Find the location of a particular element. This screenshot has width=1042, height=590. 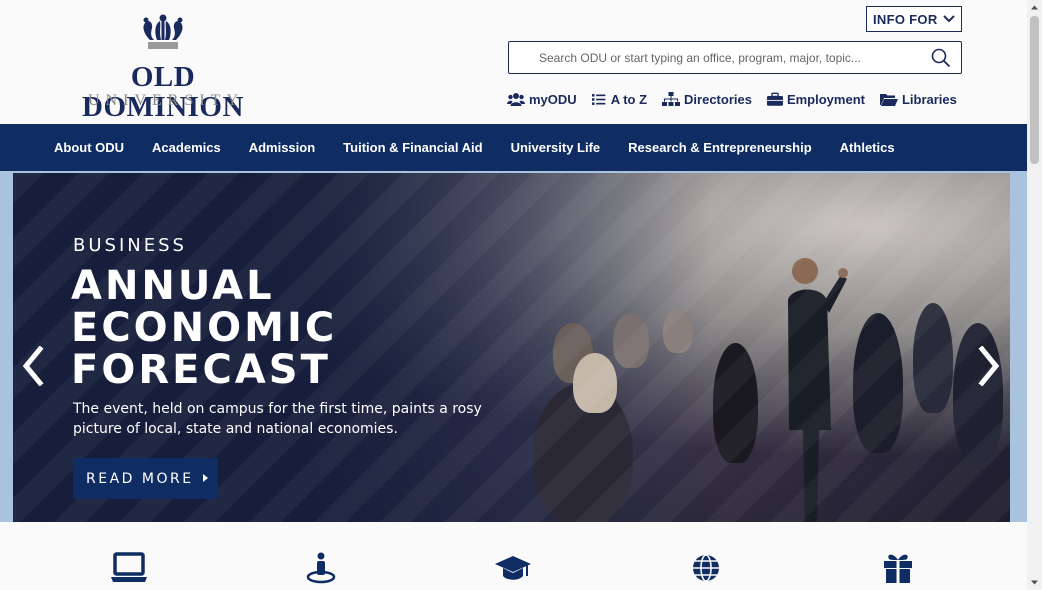

crown-icon is located at coordinates (163, 31).